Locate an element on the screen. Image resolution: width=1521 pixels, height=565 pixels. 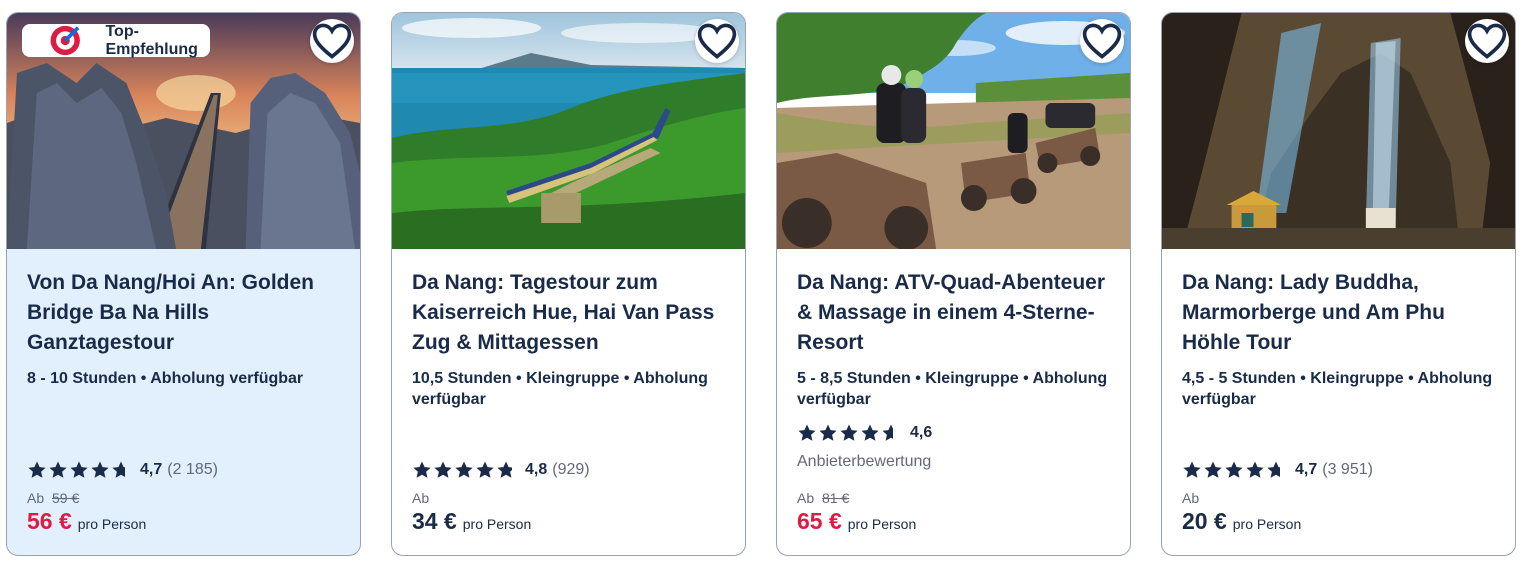
price-amount: 20 € is located at coordinates (1204, 521).